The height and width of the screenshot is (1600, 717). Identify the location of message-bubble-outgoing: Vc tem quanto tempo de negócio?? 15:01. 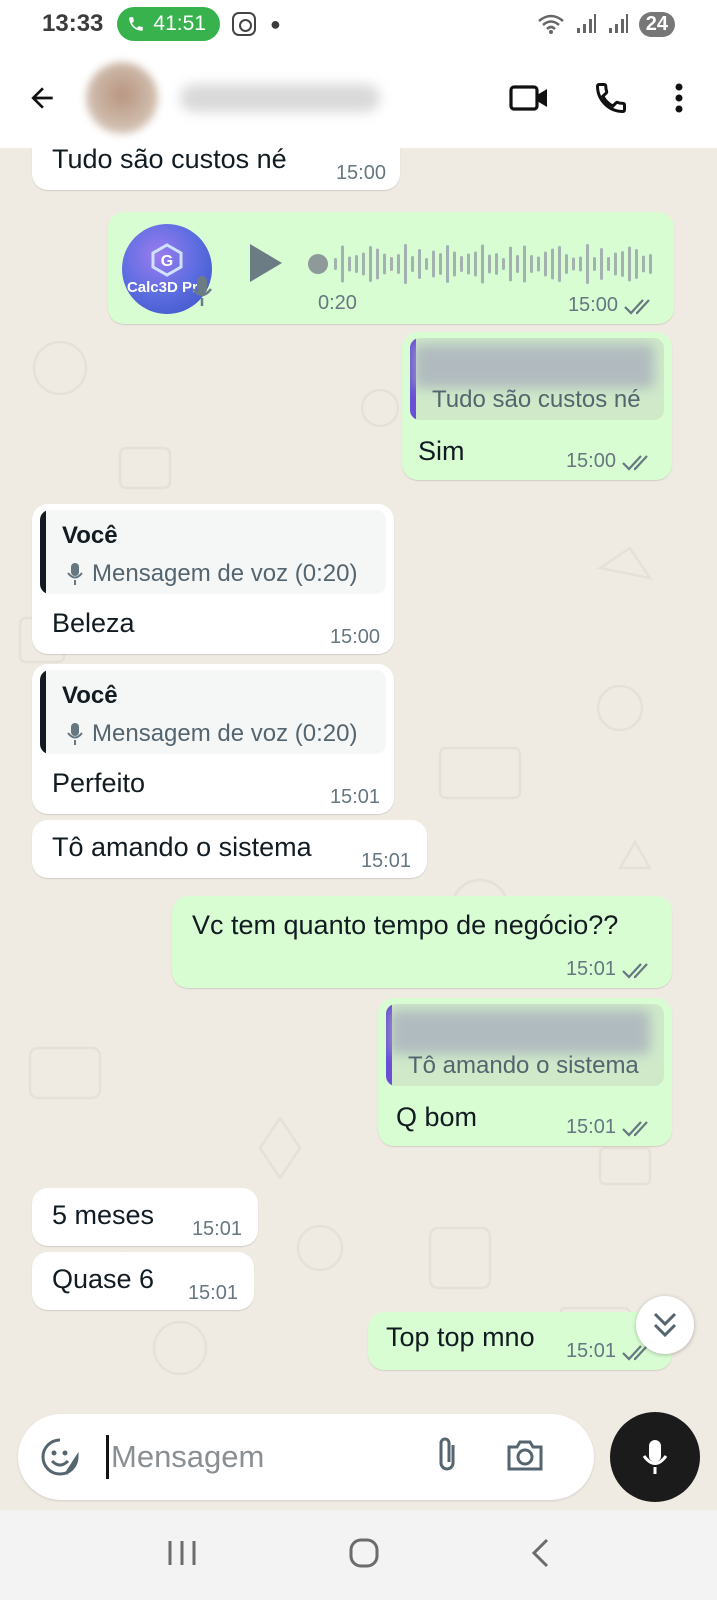
(422, 942).